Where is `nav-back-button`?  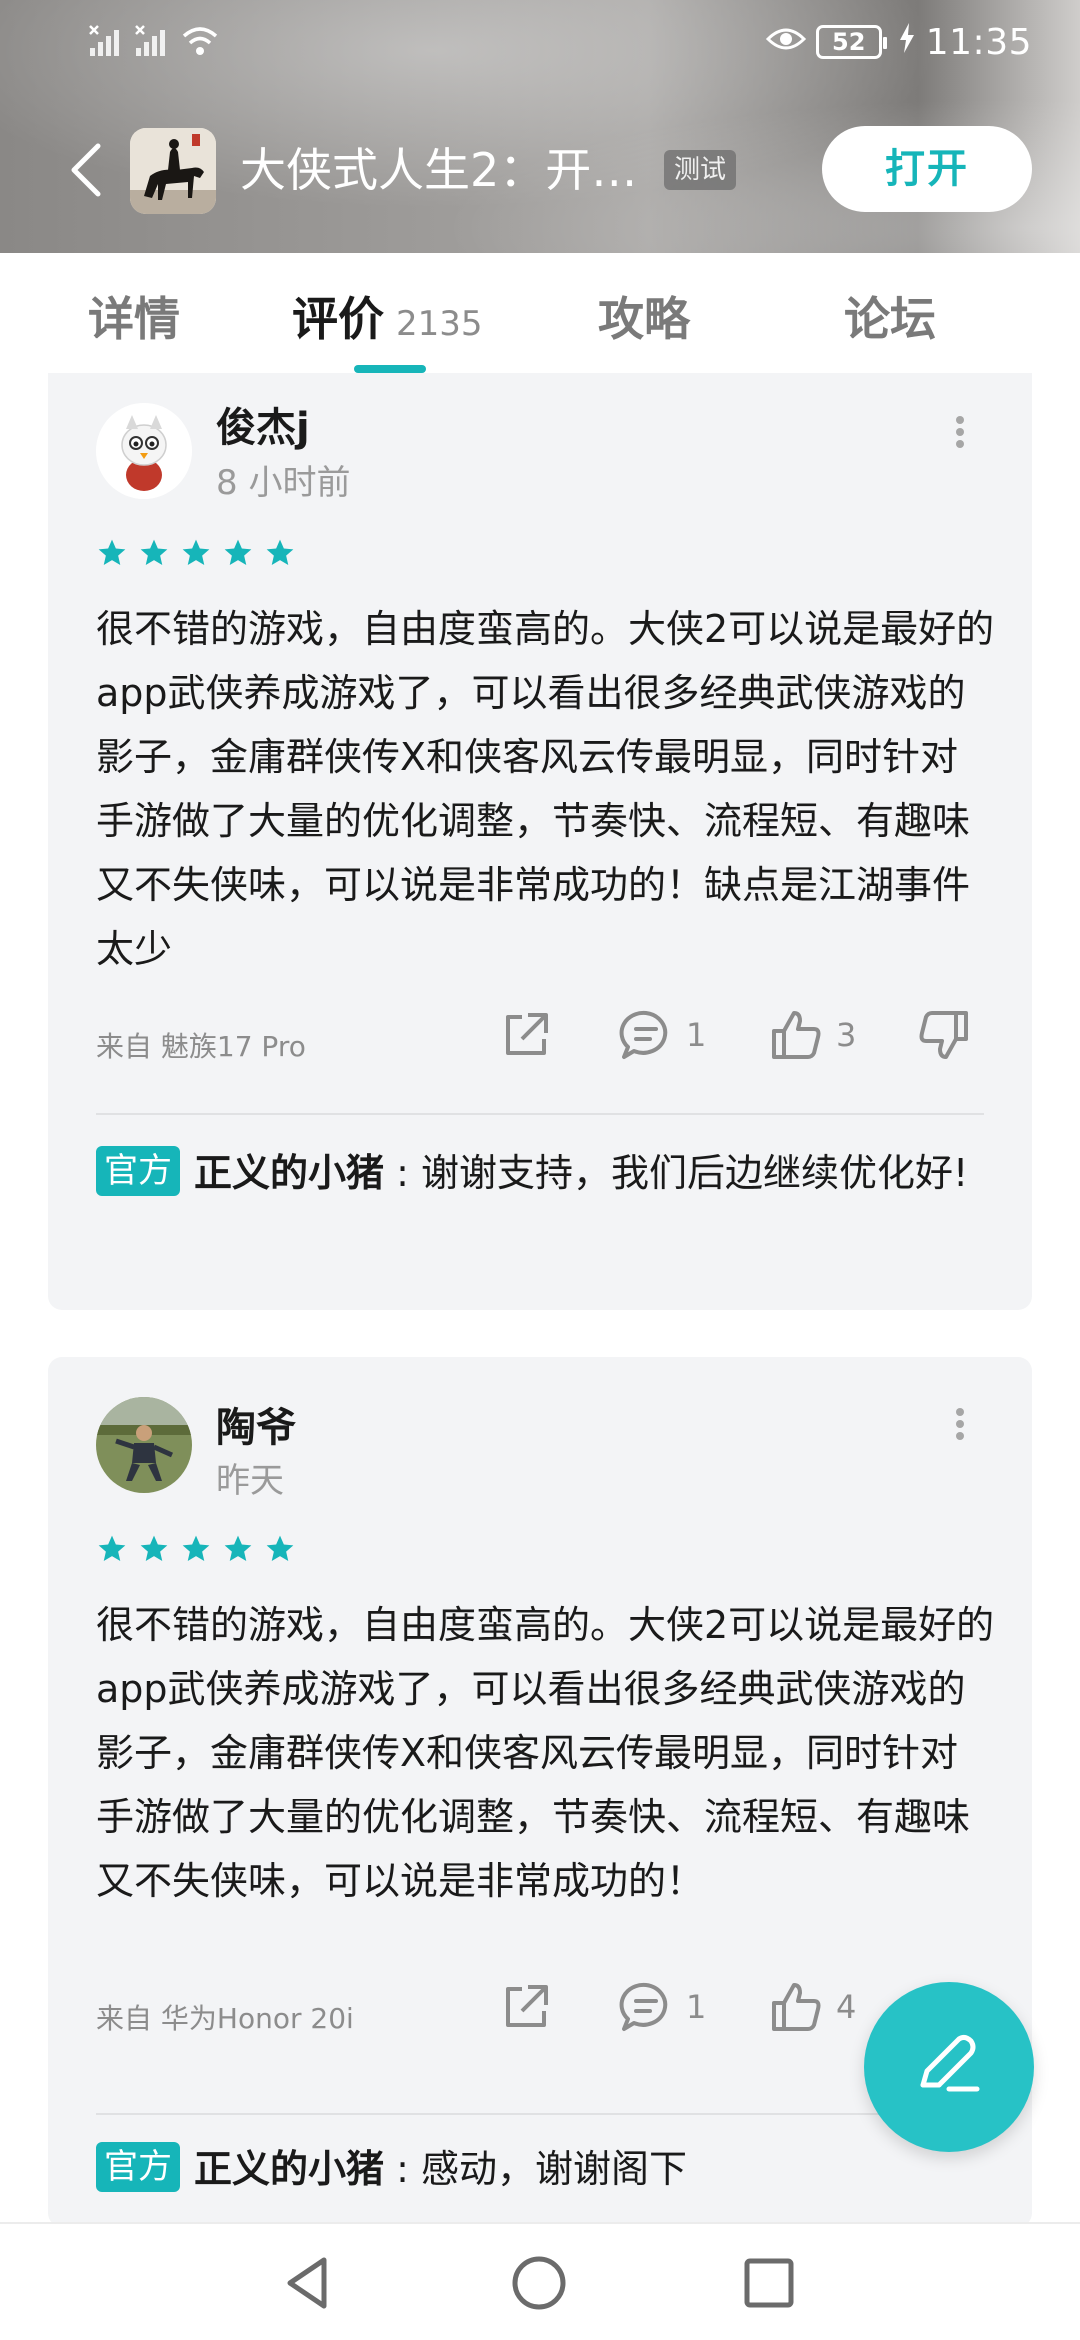 nav-back-button is located at coordinates (309, 2283).